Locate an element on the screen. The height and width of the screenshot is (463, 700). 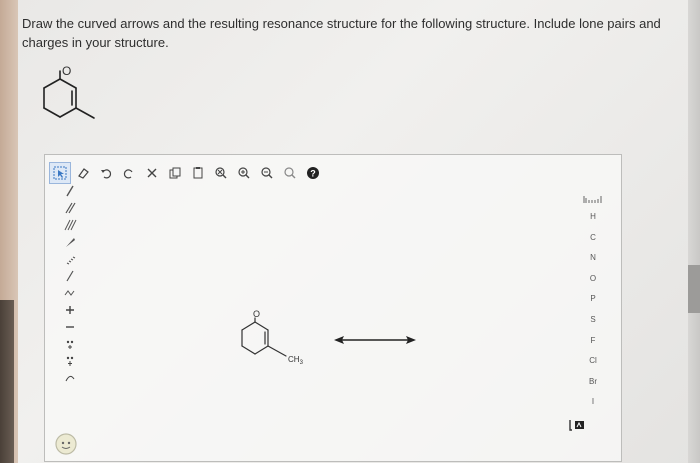
arrow-tool is located at coordinates (70, 377).